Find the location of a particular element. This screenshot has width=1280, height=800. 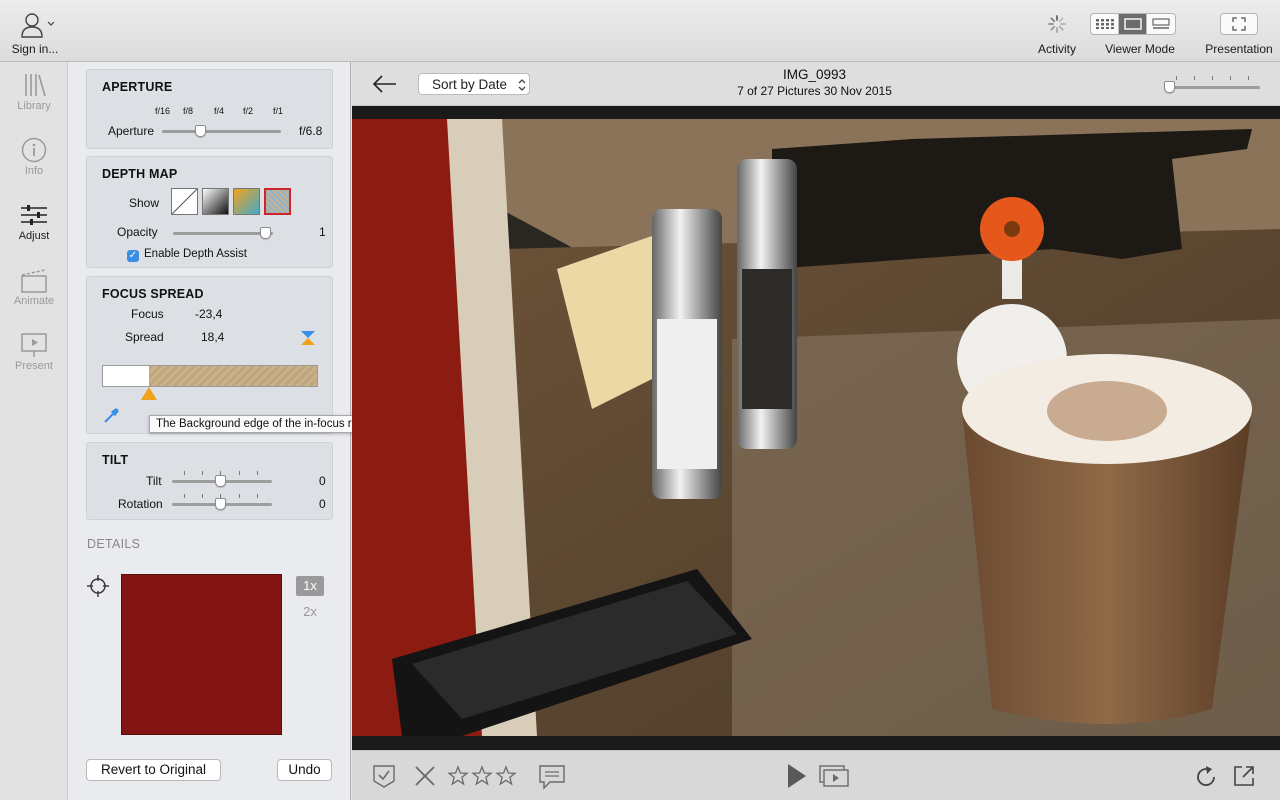

grid-mode-button is located at coordinates (1105, 24).